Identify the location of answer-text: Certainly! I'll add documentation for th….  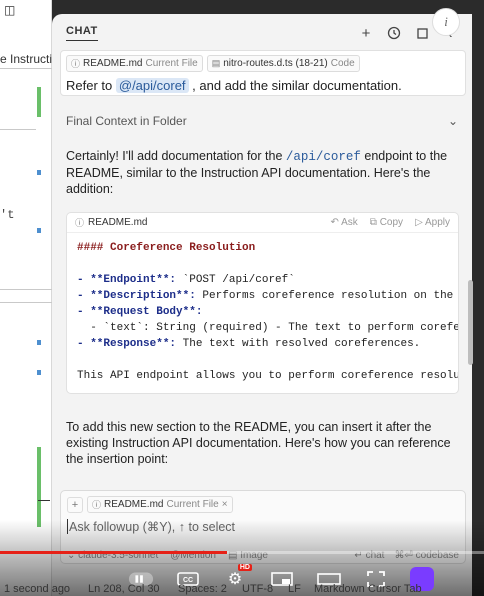
(174, 156).